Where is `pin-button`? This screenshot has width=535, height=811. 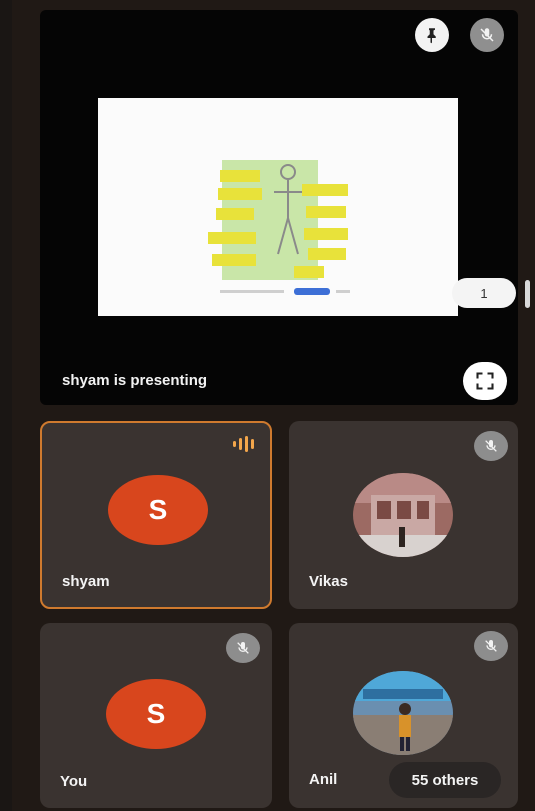
pin-button is located at coordinates (432, 35).